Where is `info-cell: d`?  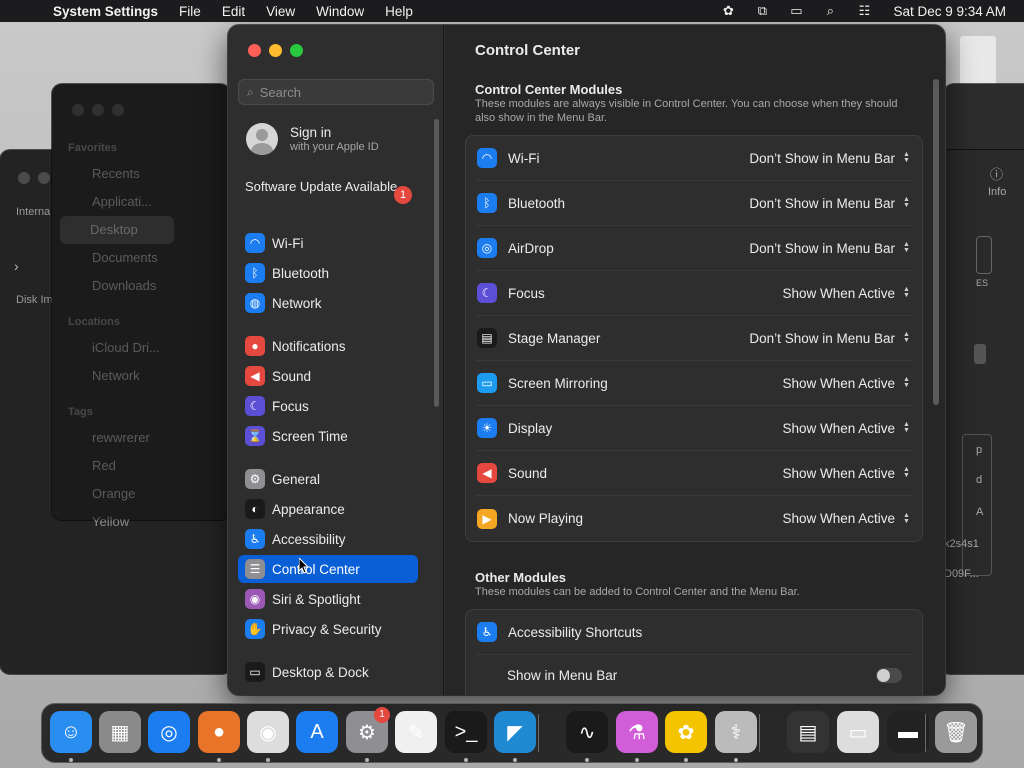
info-cell: d is located at coordinates (979, 480).